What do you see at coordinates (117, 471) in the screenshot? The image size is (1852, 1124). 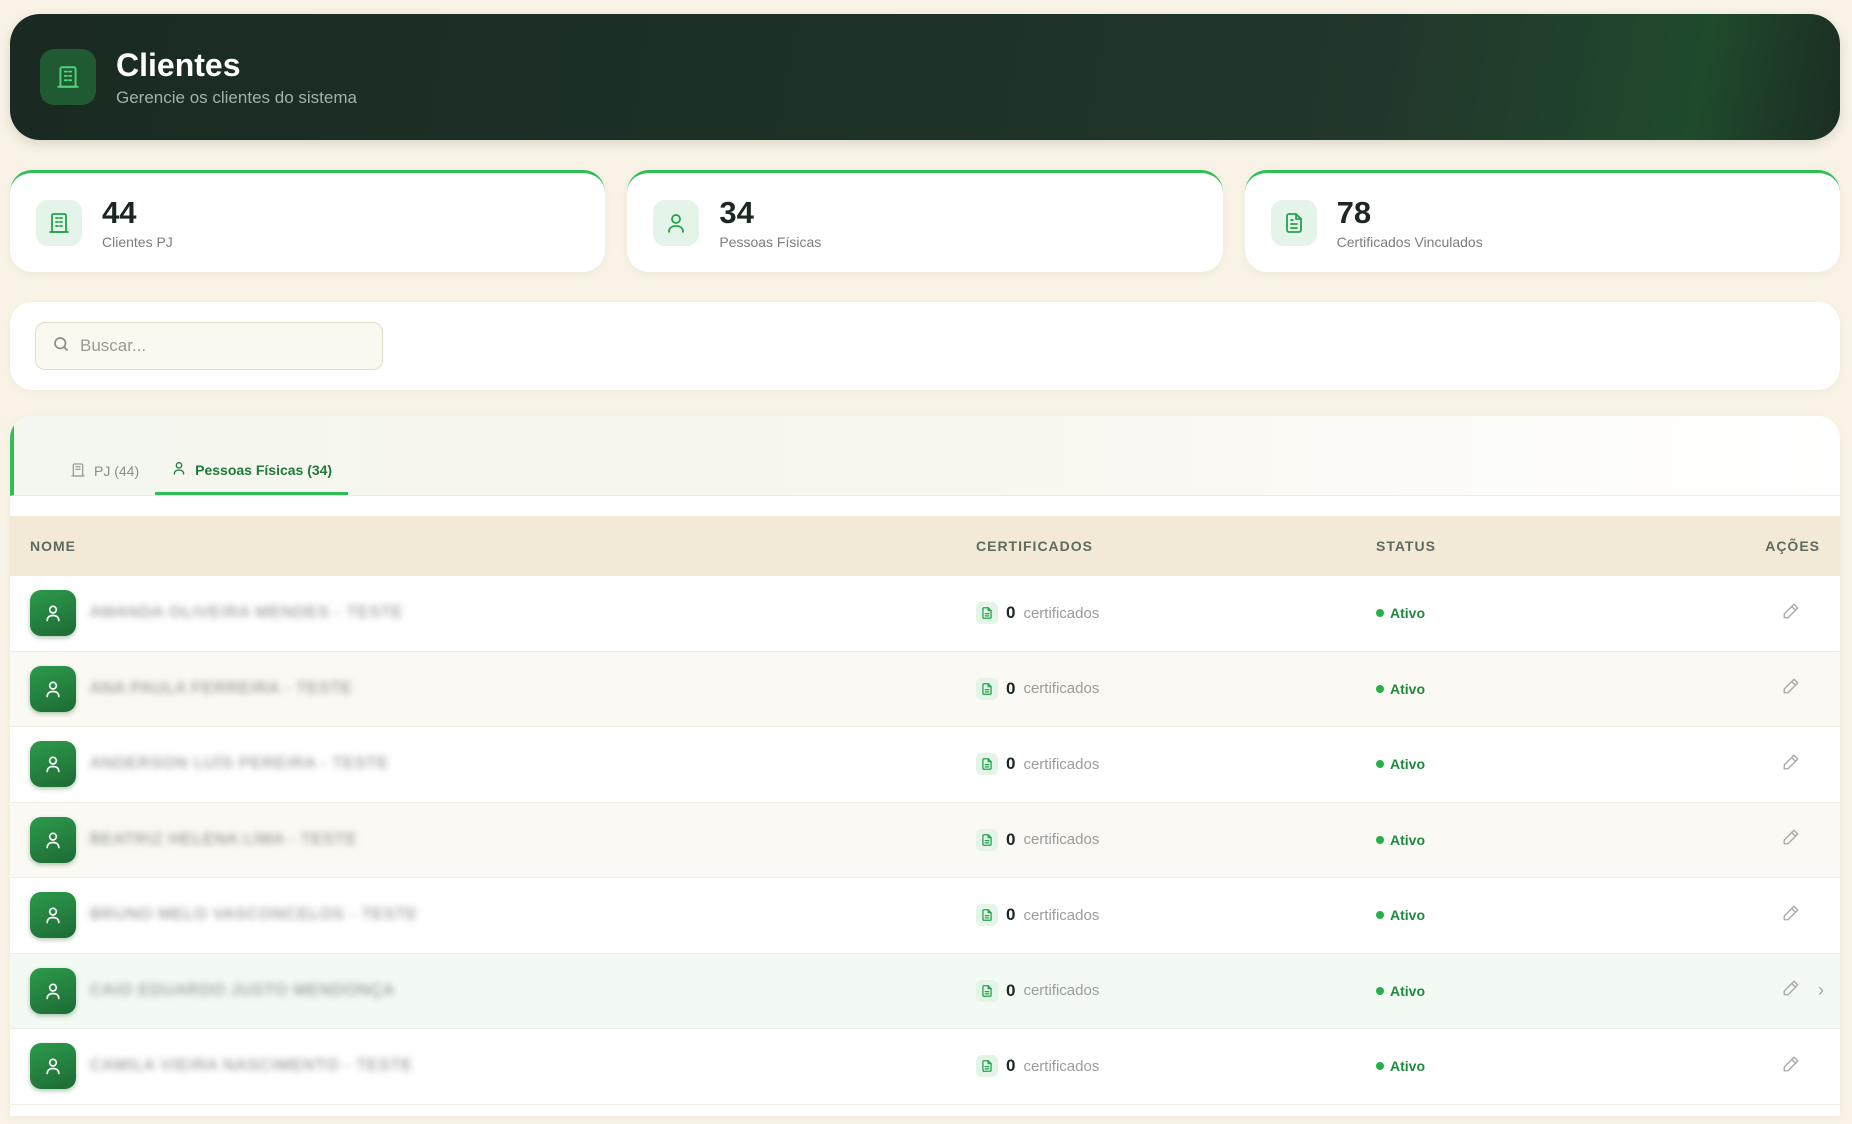 I see `tab-label: PJ (44)` at bounding box center [117, 471].